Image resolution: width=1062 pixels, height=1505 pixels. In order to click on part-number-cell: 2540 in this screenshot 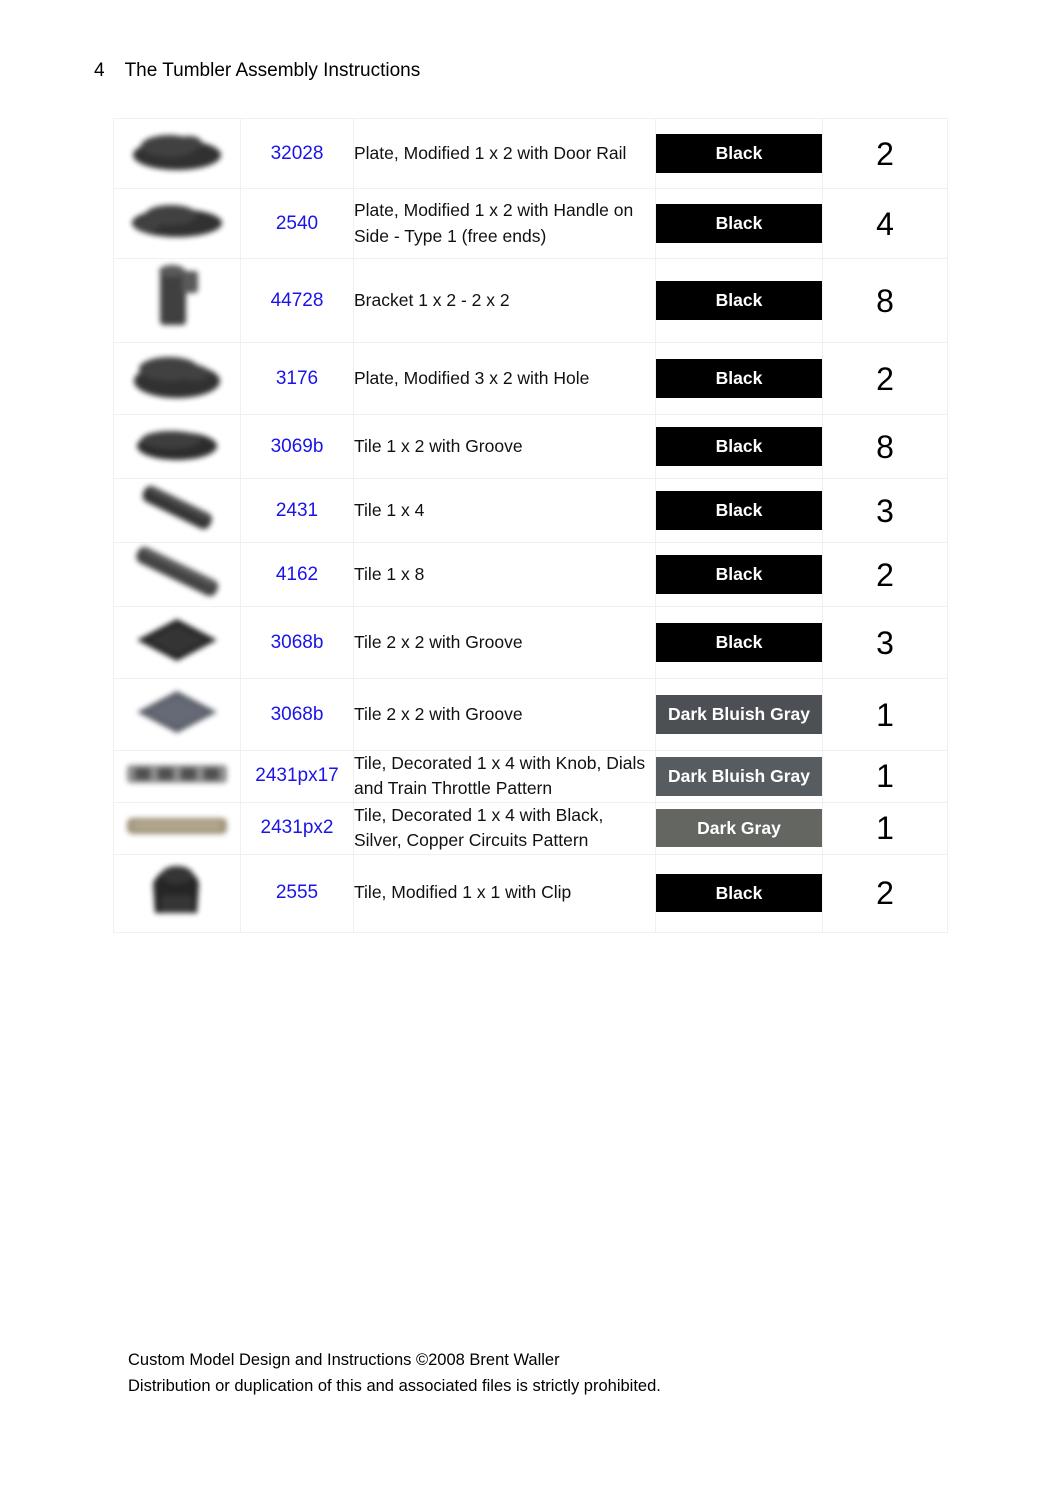, I will do `click(297, 223)`.